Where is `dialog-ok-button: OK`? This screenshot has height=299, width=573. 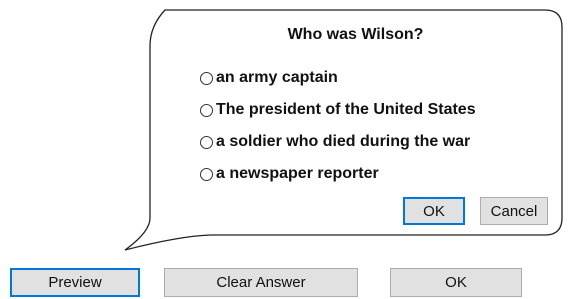
dialog-ok-button: OK is located at coordinates (434, 211).